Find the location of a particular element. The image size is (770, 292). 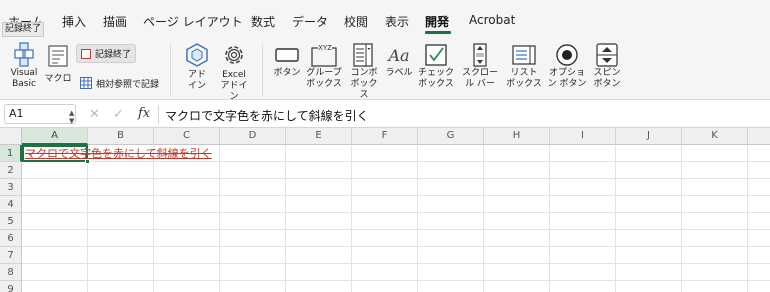

tab-developer: 開発 is located at coordinates (437, 21).